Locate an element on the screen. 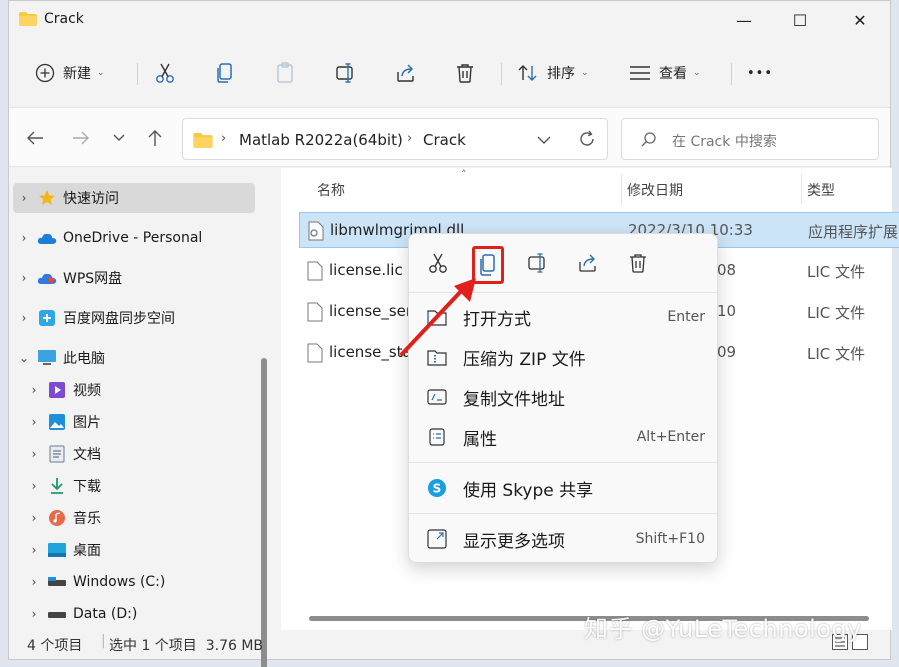 The width and height of the screenshot is (899, 667). search-input: 在 Crack 中搜索 is located at coordinates (724, 141).